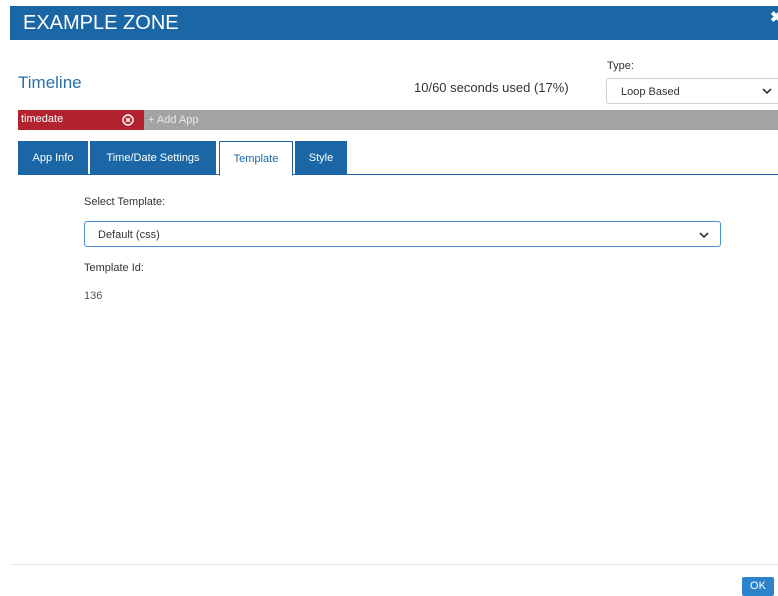  What do you see at coordinates (398, 120) in the screenshot?
I see `app-timeline-bar: timedate + Add App` at bounding box center [398, 120].